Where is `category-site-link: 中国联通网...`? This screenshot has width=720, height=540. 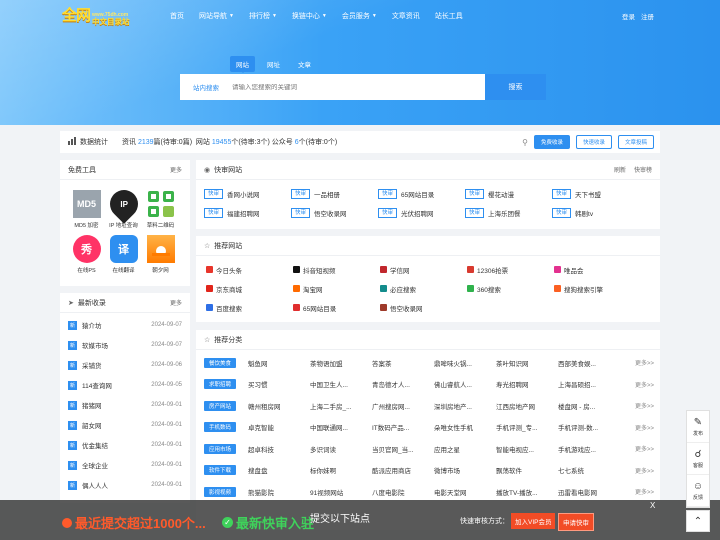
category-site-link: 中国联通网... is located at coordinates (341, 427).